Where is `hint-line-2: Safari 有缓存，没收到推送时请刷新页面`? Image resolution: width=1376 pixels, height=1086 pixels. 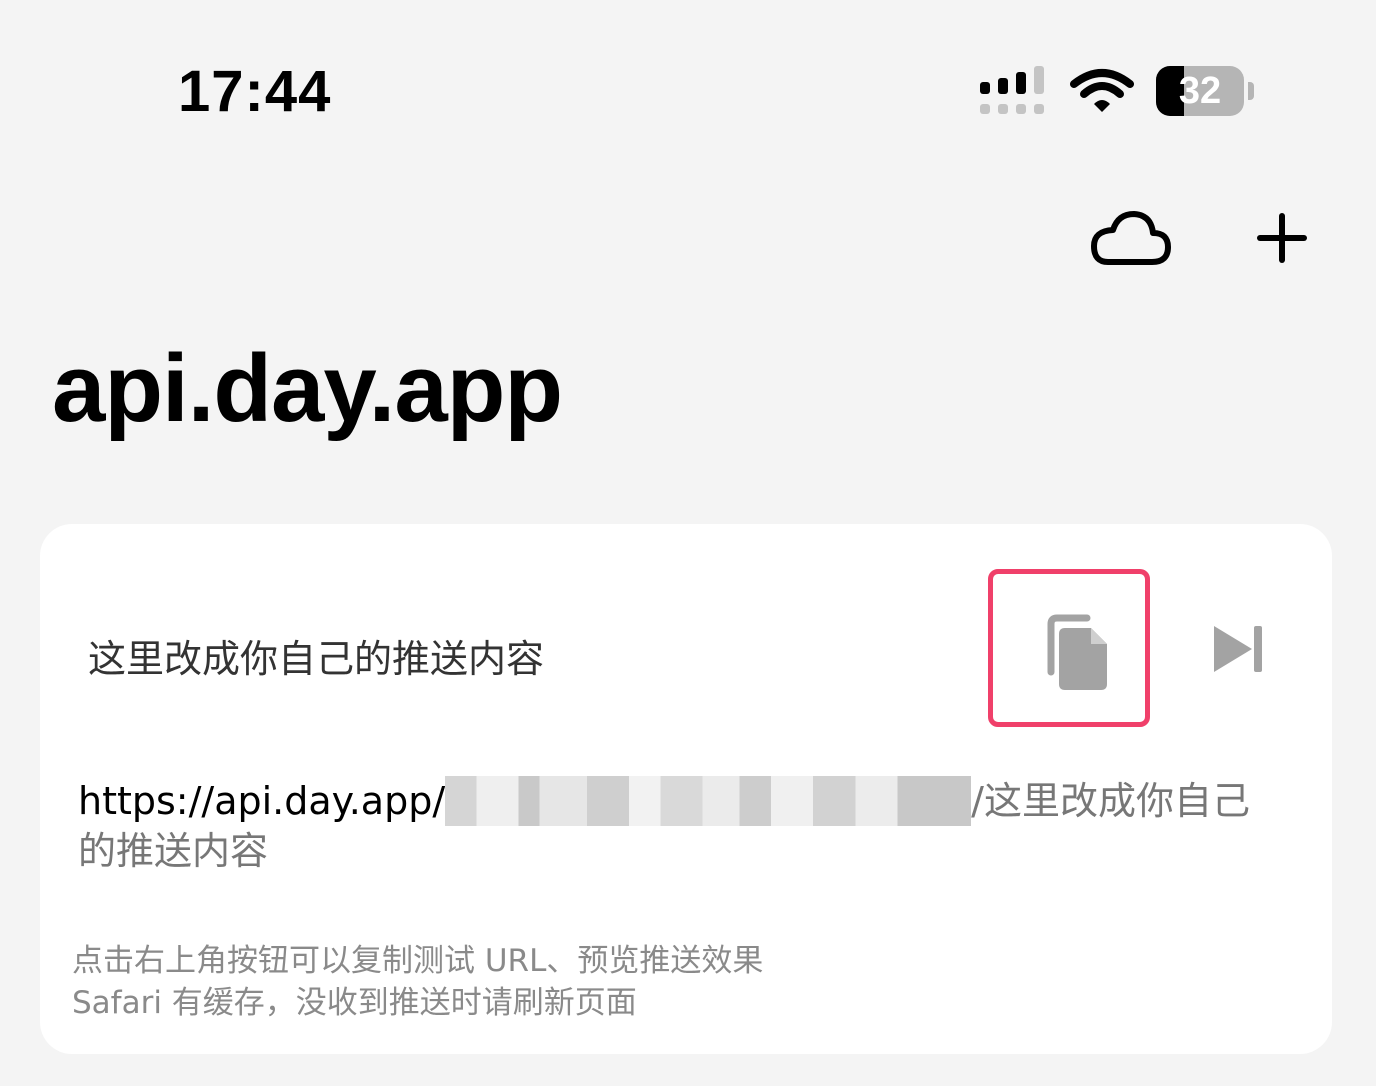
hint-line-2: Safari 有缓存，没收到推送时请刷新页面 is located at coordinates (354, 1003).